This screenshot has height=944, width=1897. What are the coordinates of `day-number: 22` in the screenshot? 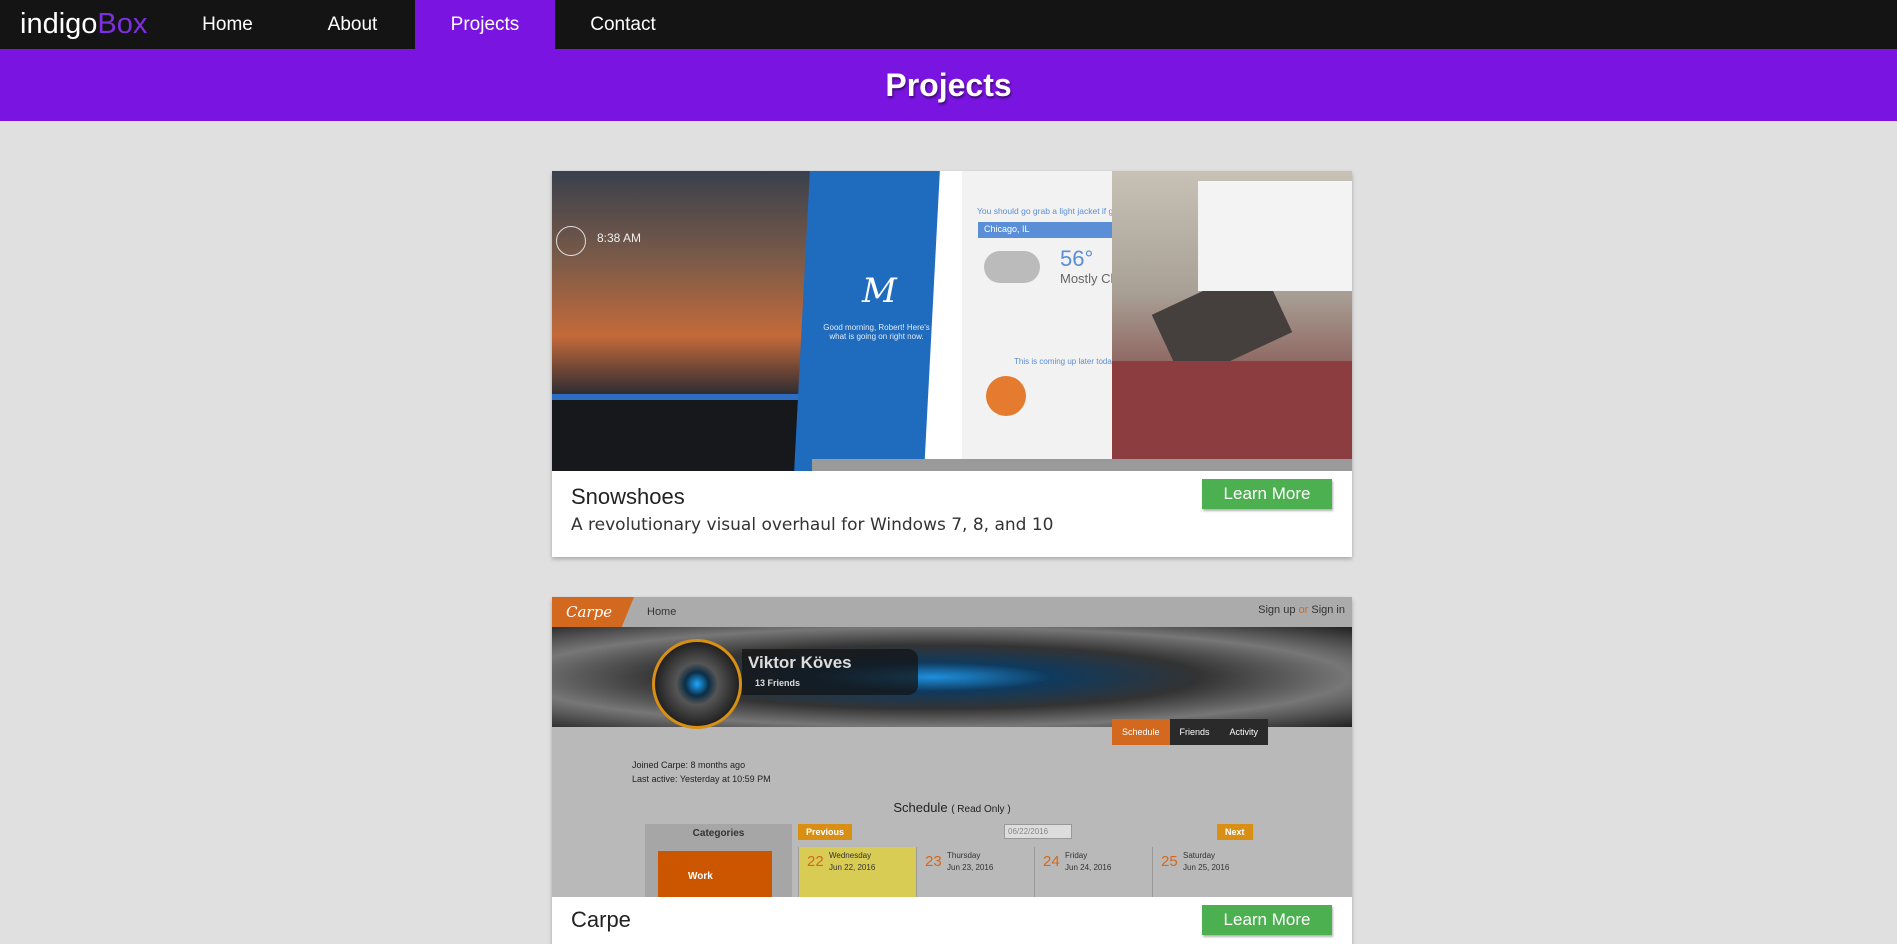 It's located at (815, 861).